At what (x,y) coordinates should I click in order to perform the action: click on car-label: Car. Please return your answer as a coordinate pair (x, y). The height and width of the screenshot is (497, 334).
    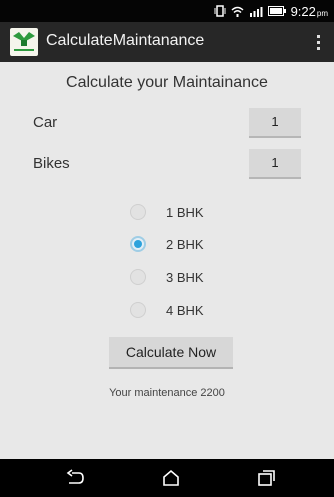
    Looking at the image, I should click on (45, 122).